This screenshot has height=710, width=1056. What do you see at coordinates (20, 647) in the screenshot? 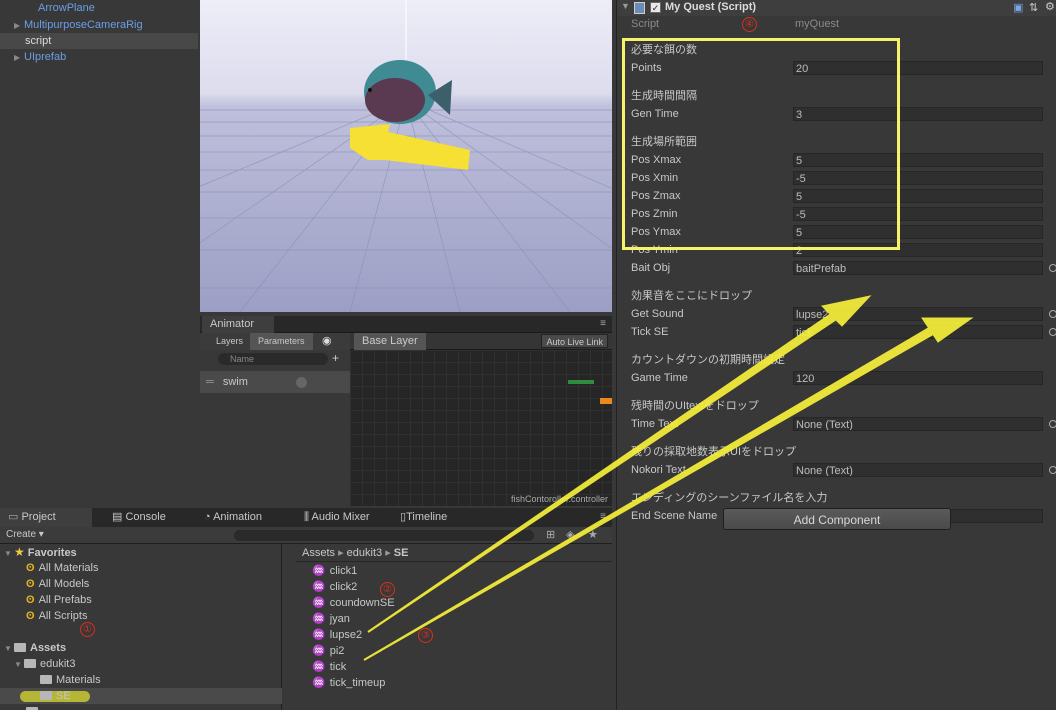
I see `folder-icon` at bounding box center [20, 647].